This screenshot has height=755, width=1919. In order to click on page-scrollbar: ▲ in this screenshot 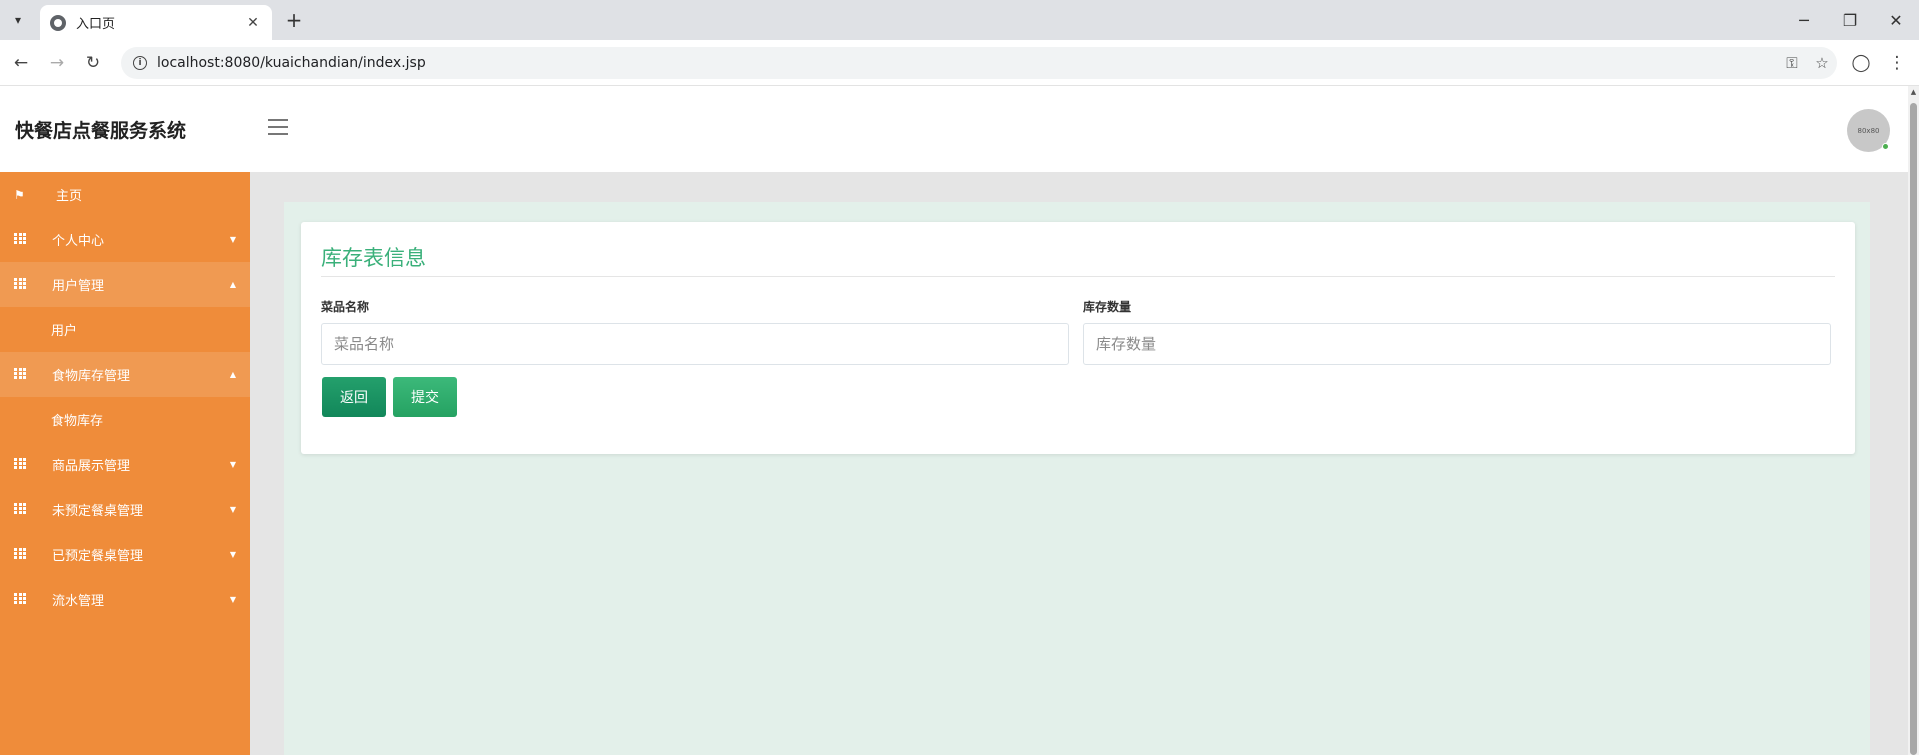, I will do `click(1913, 420)`.